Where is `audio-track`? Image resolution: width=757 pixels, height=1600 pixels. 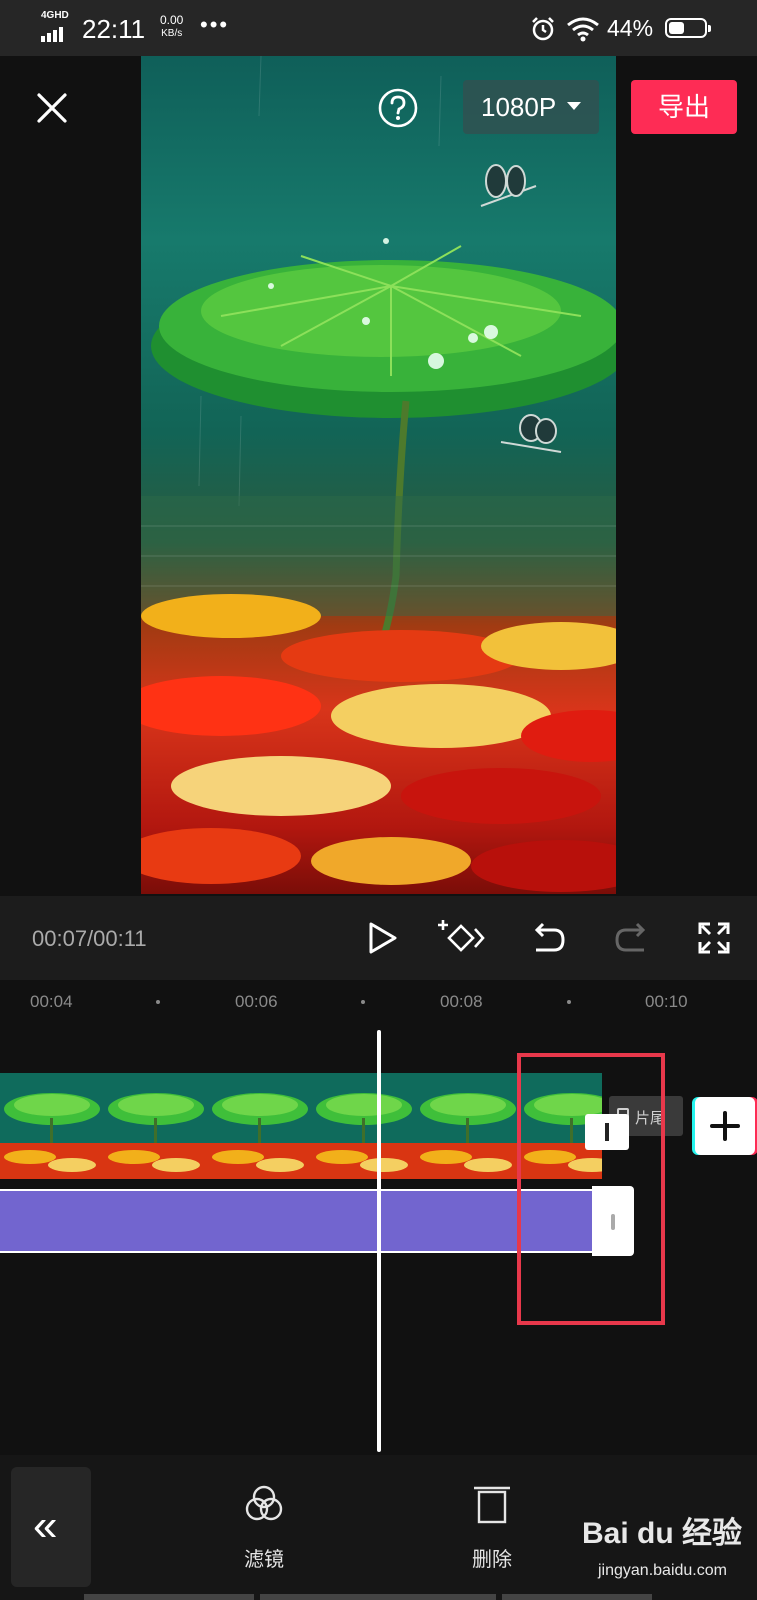
audio-track is located at coordinates (296, 1221).